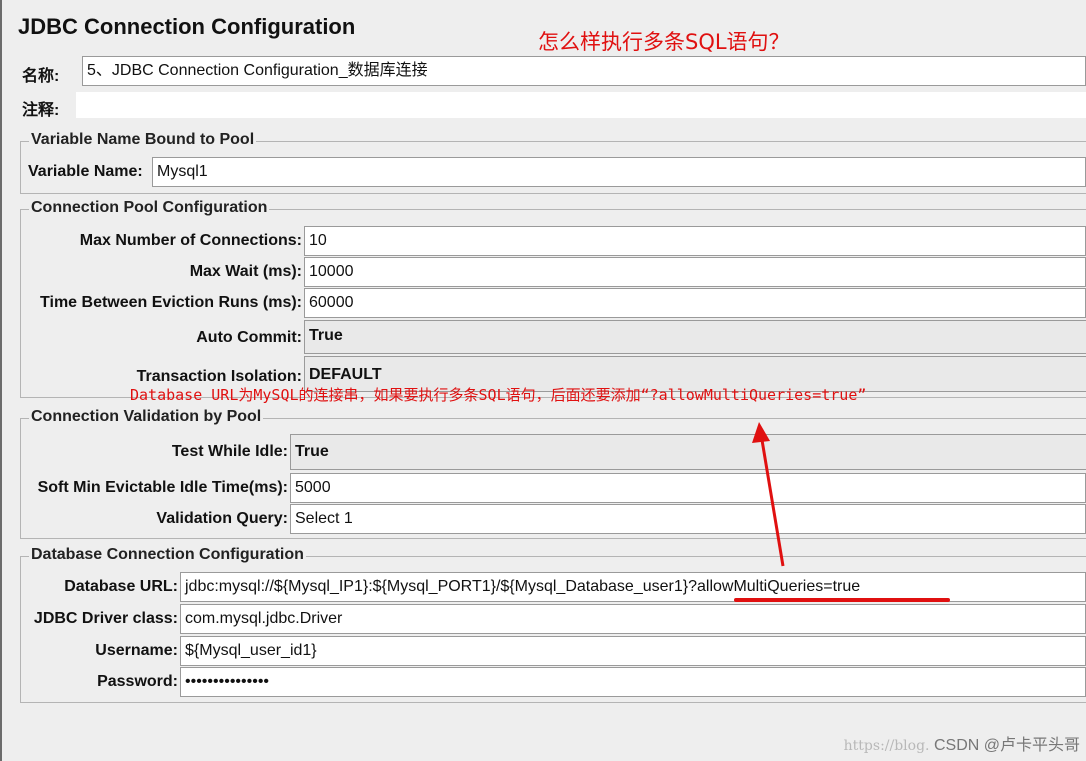 Image resolution: width=1086 pixels, height=761 pixels. I want to click on watermark-url: https://blog., so click(886, 746).